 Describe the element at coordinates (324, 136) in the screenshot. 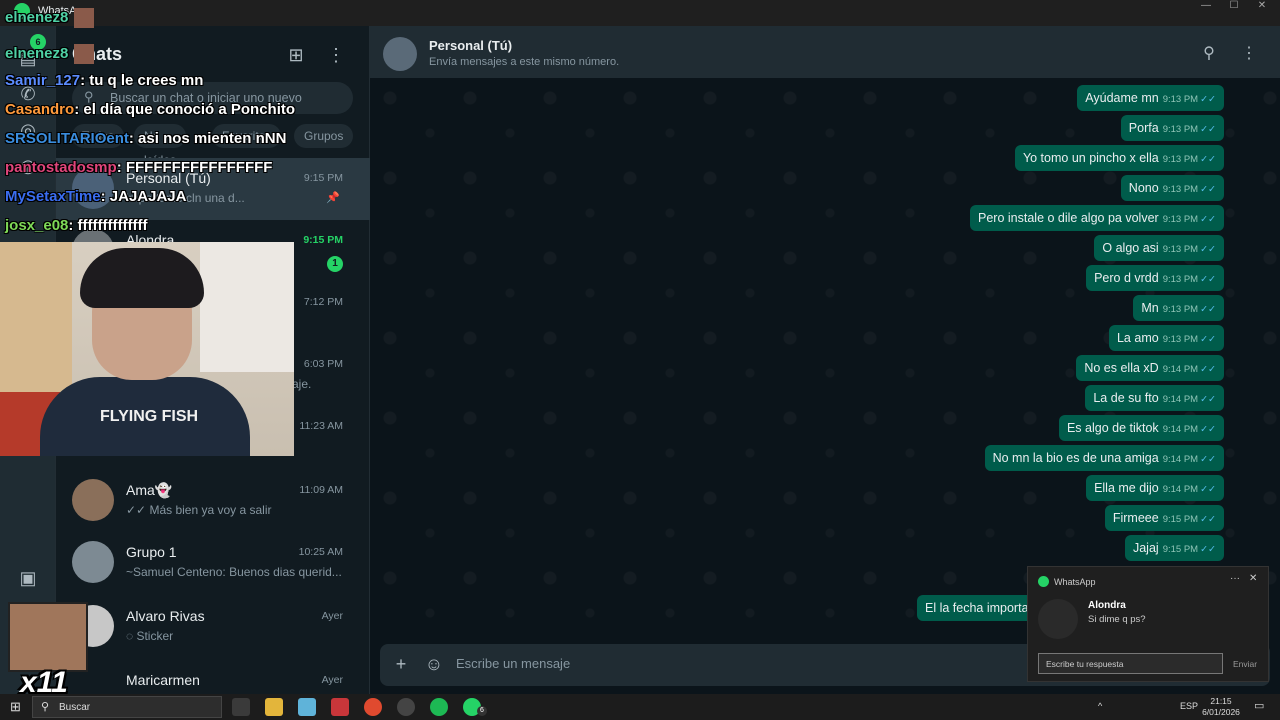

I see `filter-chip-groups: Grupos` at that location.